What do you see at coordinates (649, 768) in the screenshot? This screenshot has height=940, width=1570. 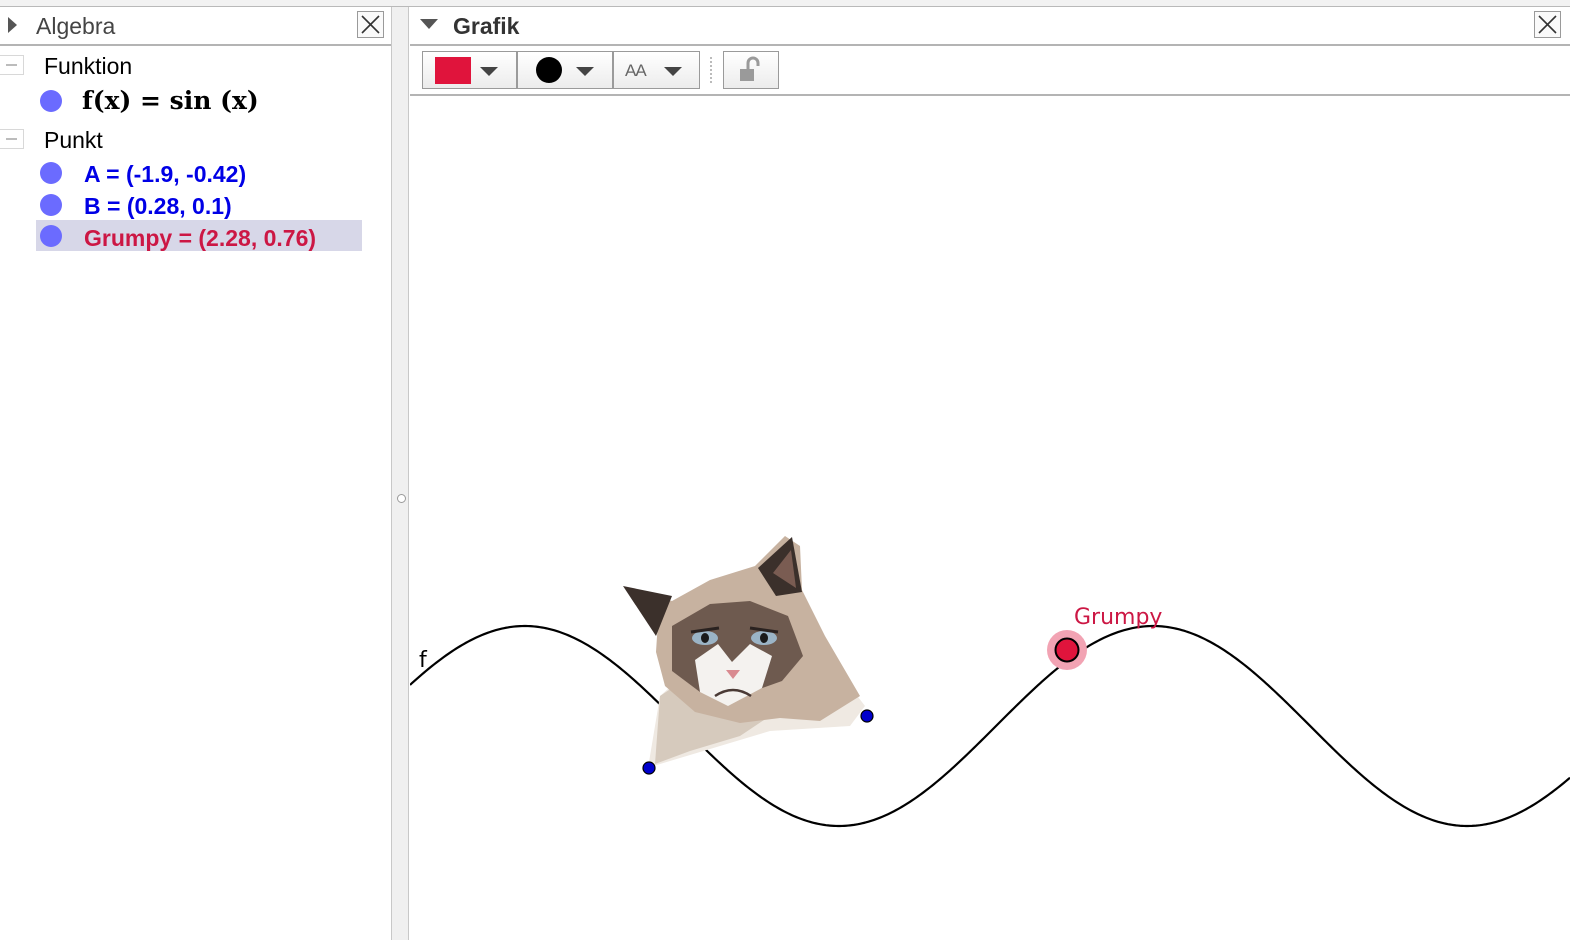 I see `point-a` at bounding box center [649, 768].